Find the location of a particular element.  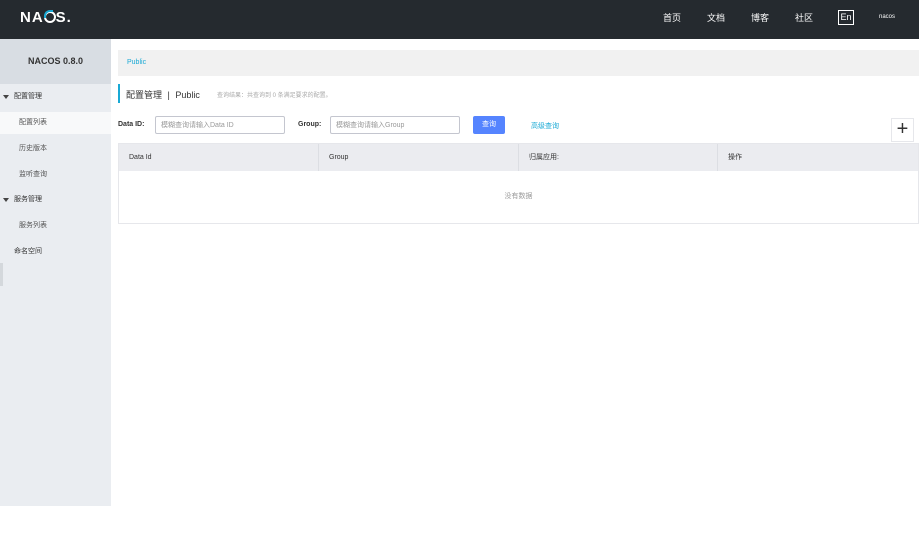

column-header-actions: 操作 is located at coordinates (735, 157).